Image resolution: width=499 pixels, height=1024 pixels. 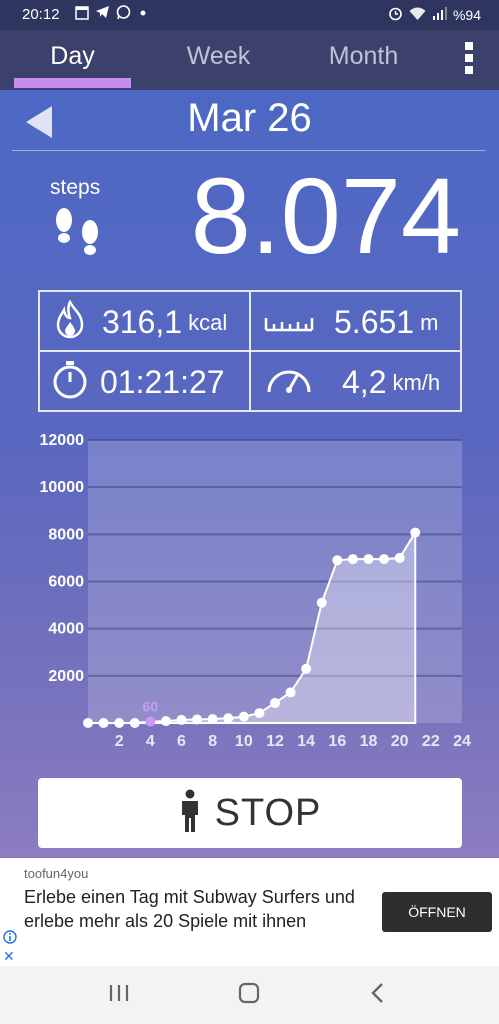 I want to click on steps-label: steps, so click(x=75, y=187).